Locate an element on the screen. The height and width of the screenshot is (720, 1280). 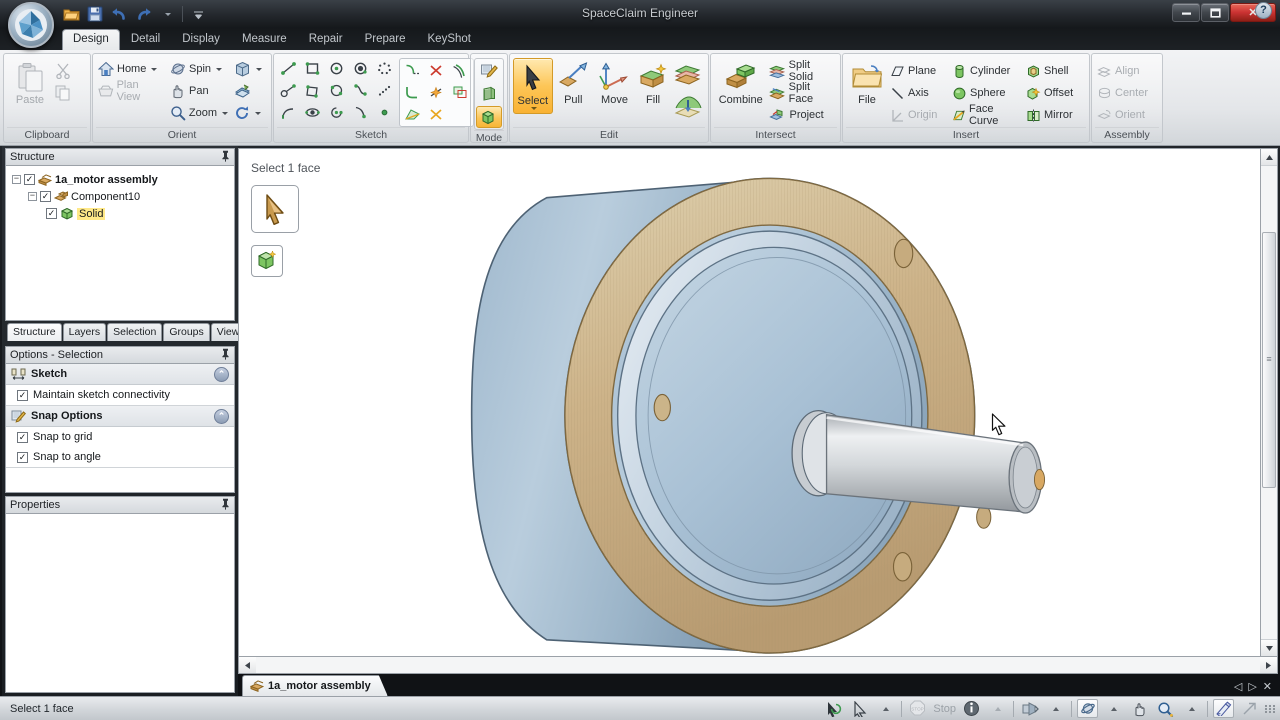
zoom-icon is located at coordinates (1165, 708).